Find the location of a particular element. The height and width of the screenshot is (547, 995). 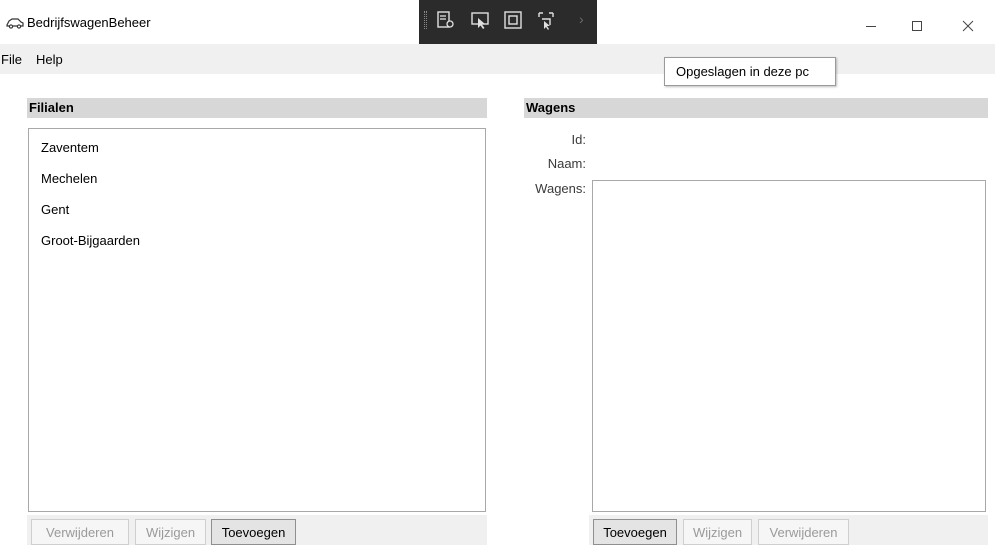

close-icon is located at coordinates (968, 26).